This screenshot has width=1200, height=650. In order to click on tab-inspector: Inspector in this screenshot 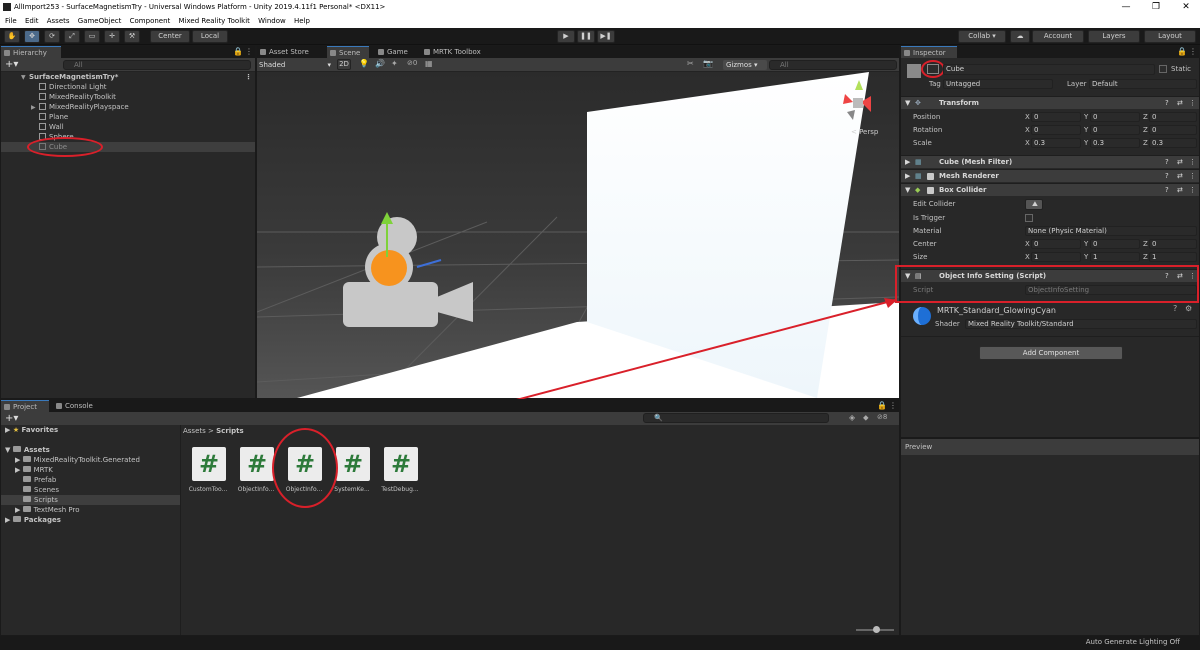, I will do `click(929, 52)`.